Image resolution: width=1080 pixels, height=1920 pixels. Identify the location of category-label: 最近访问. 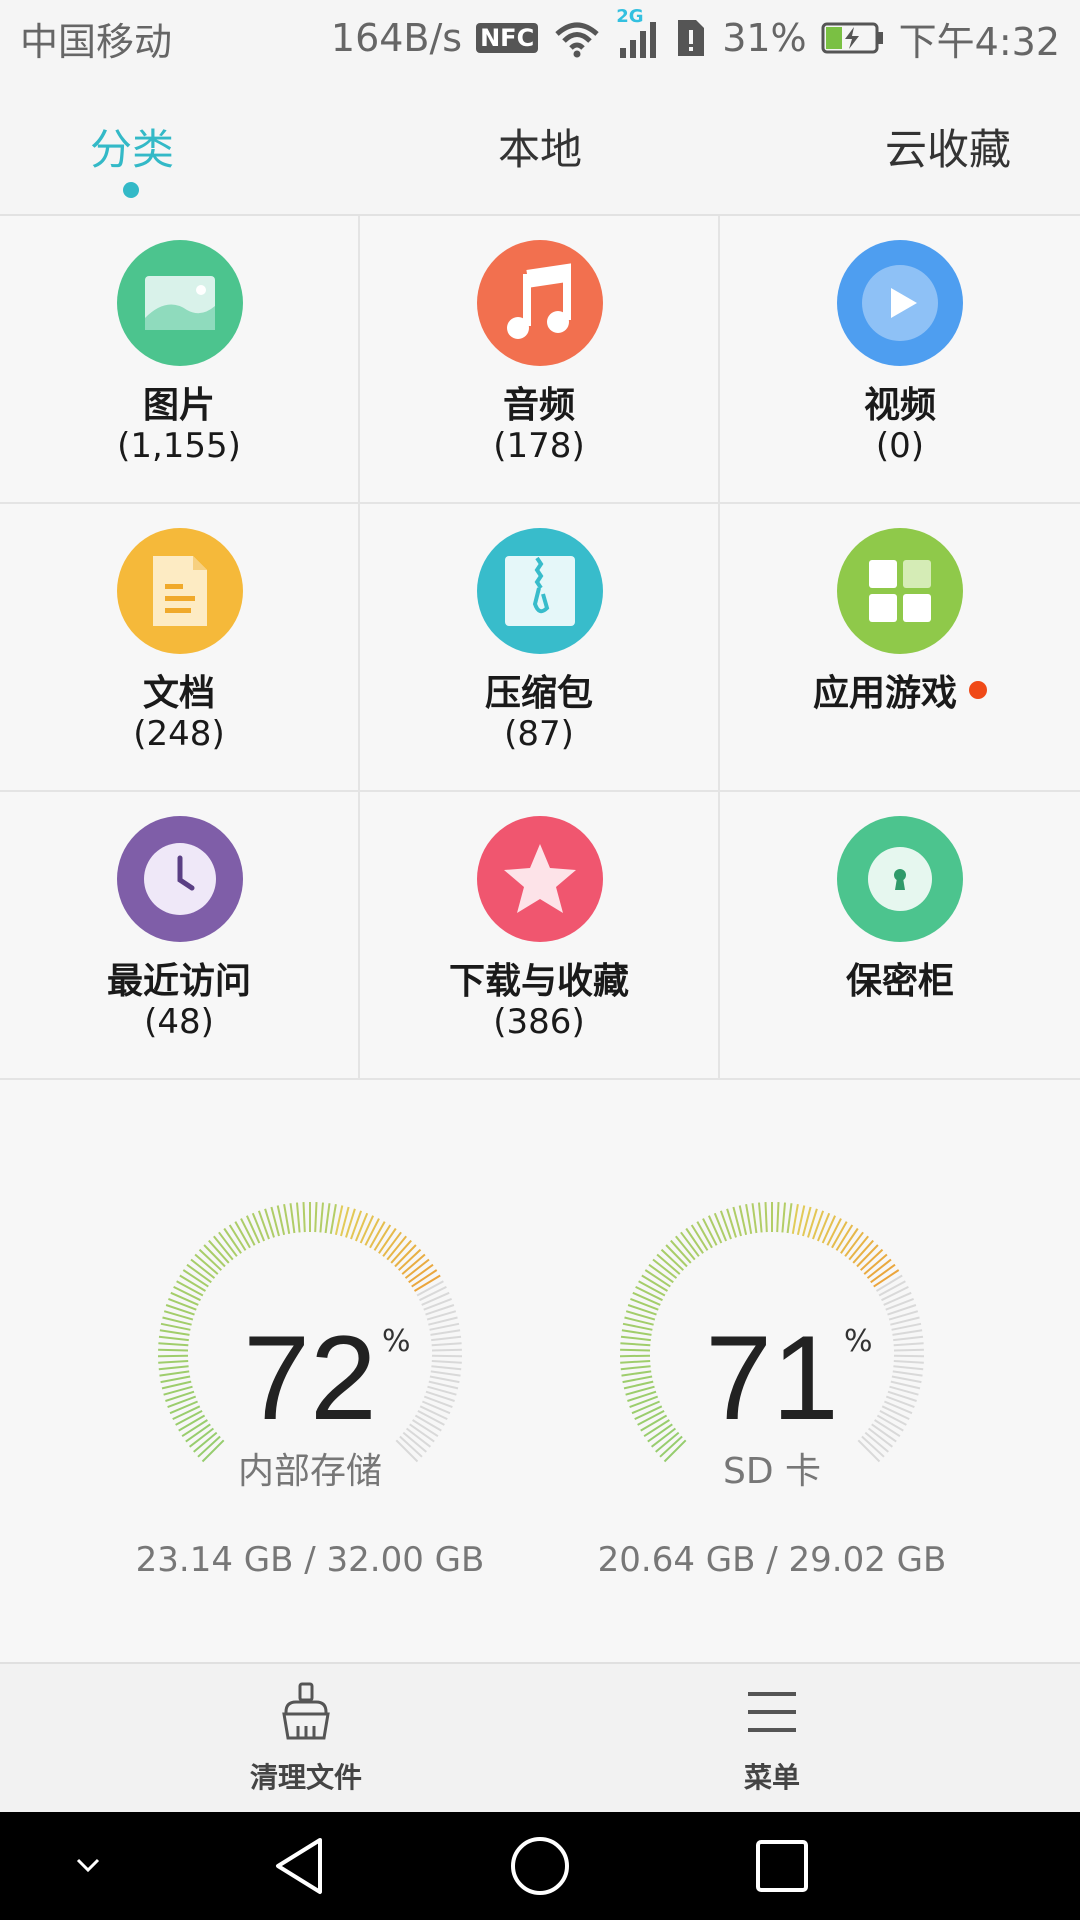
(178, 981).